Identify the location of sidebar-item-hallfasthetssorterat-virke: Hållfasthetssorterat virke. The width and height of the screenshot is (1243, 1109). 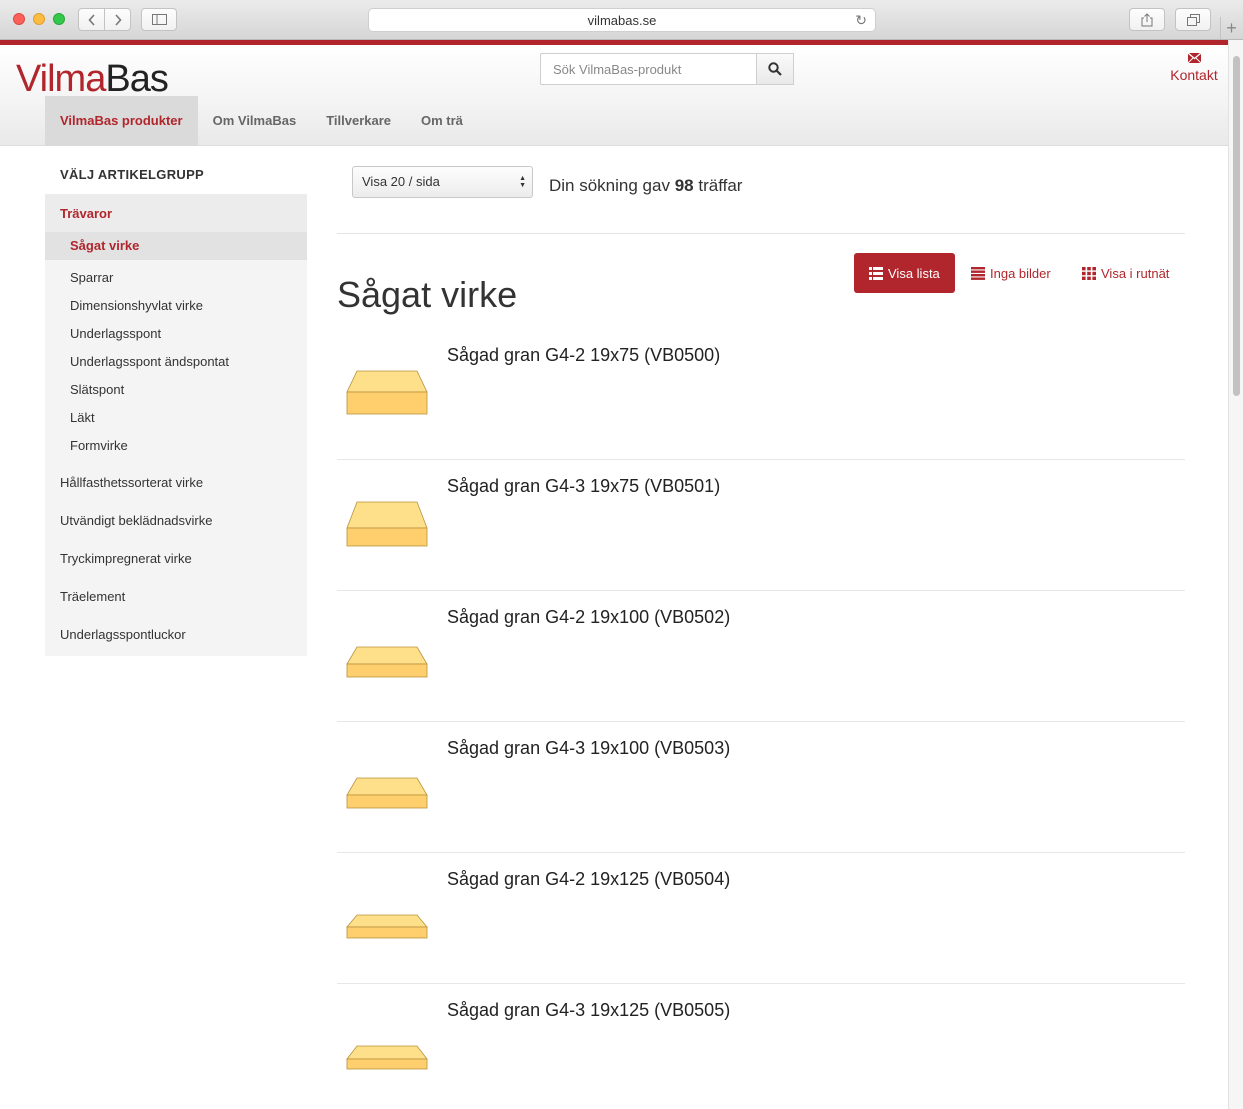
(176, 483).